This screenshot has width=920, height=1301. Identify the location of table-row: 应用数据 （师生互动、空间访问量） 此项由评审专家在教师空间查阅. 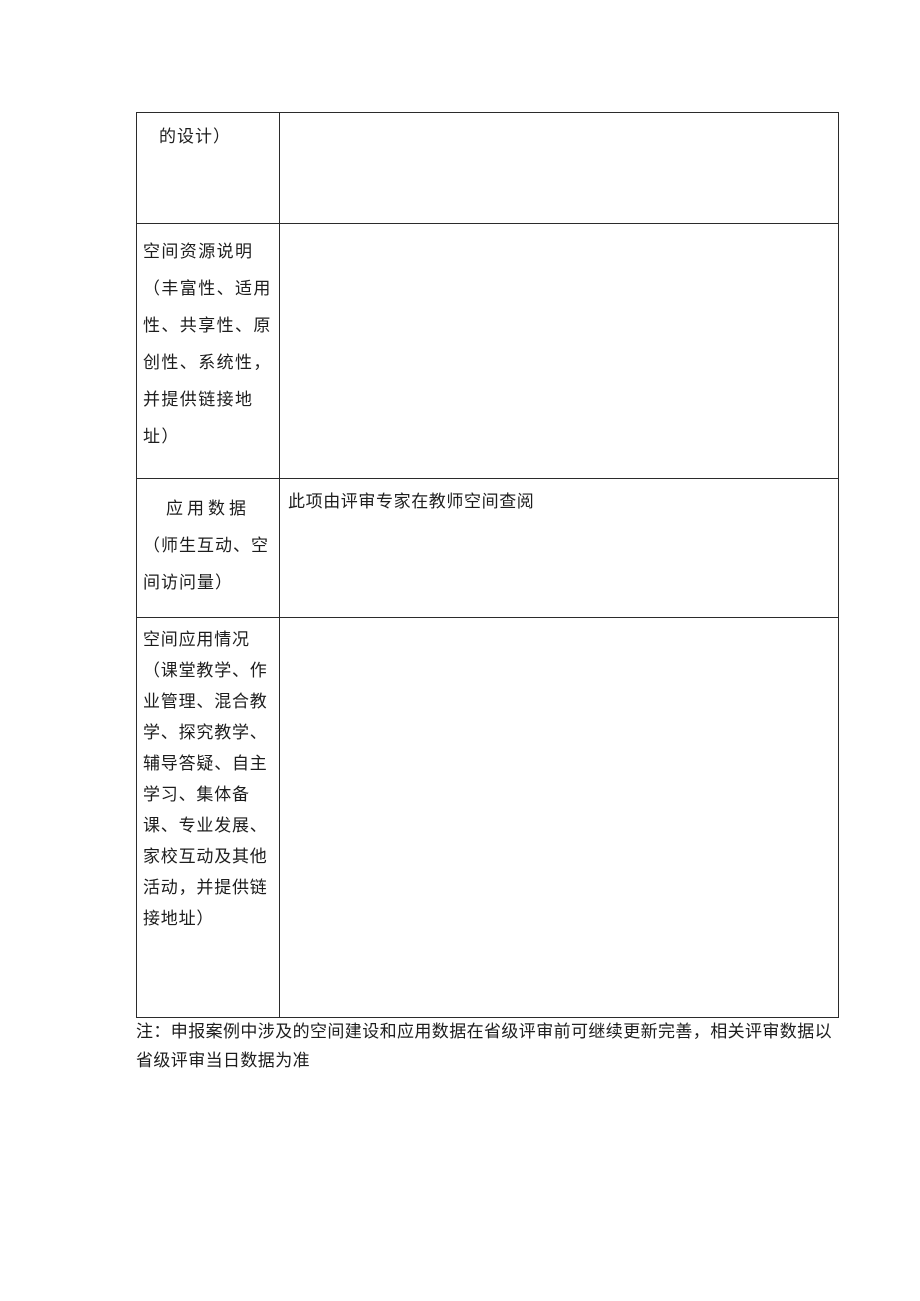
(487, 548).